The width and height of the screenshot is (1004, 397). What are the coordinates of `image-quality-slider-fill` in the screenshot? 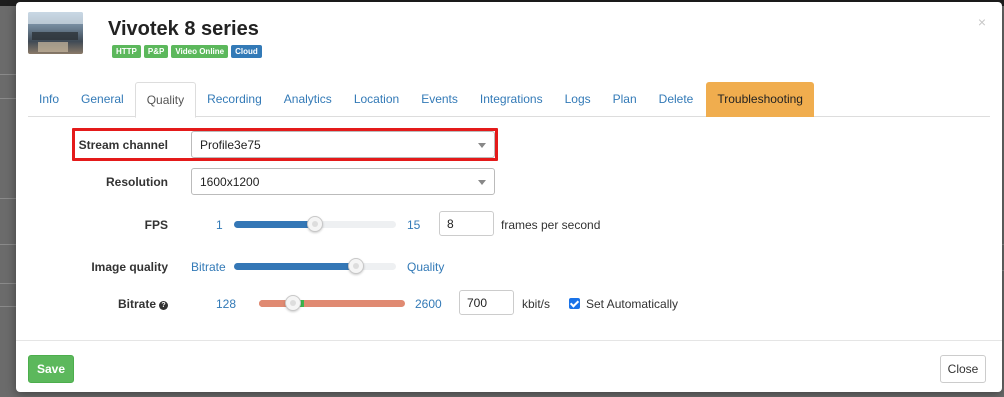 It's located at (295, 266).